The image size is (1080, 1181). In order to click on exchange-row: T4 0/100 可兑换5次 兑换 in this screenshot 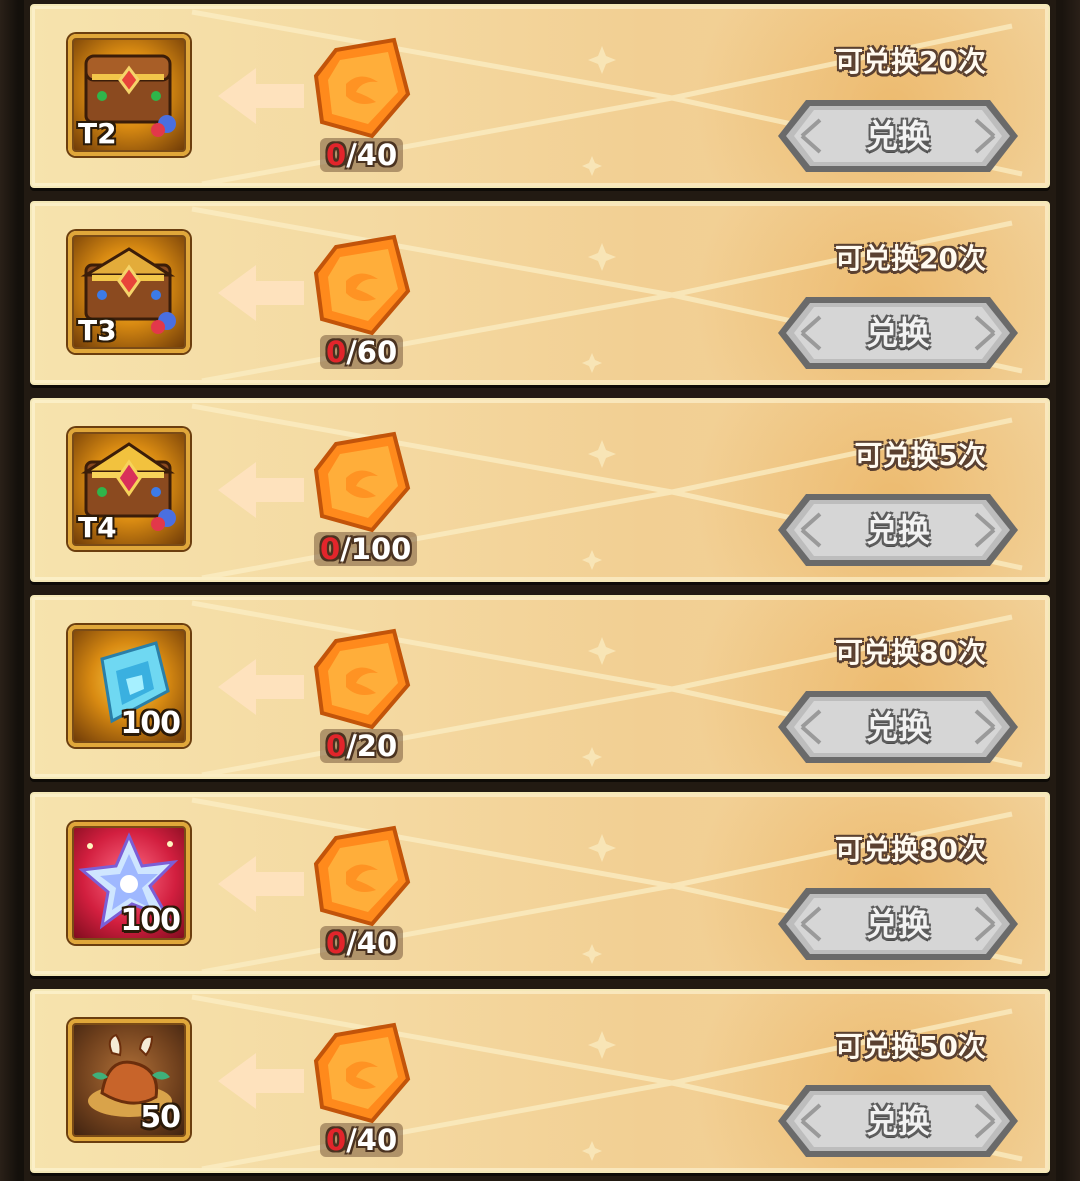, I will do `click(540, 490)`.